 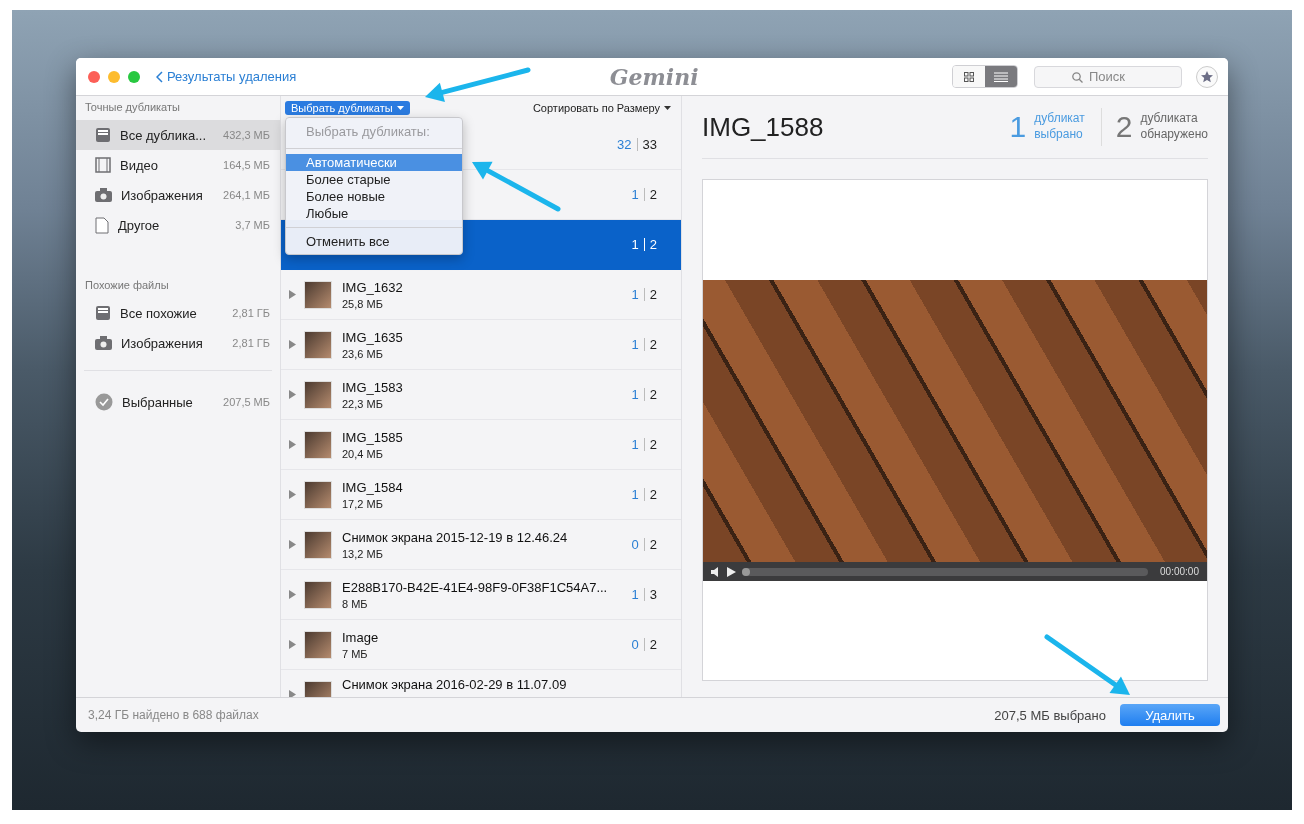 I want to click on file-size: 25,8 МБ, so click(x=363, y=303).